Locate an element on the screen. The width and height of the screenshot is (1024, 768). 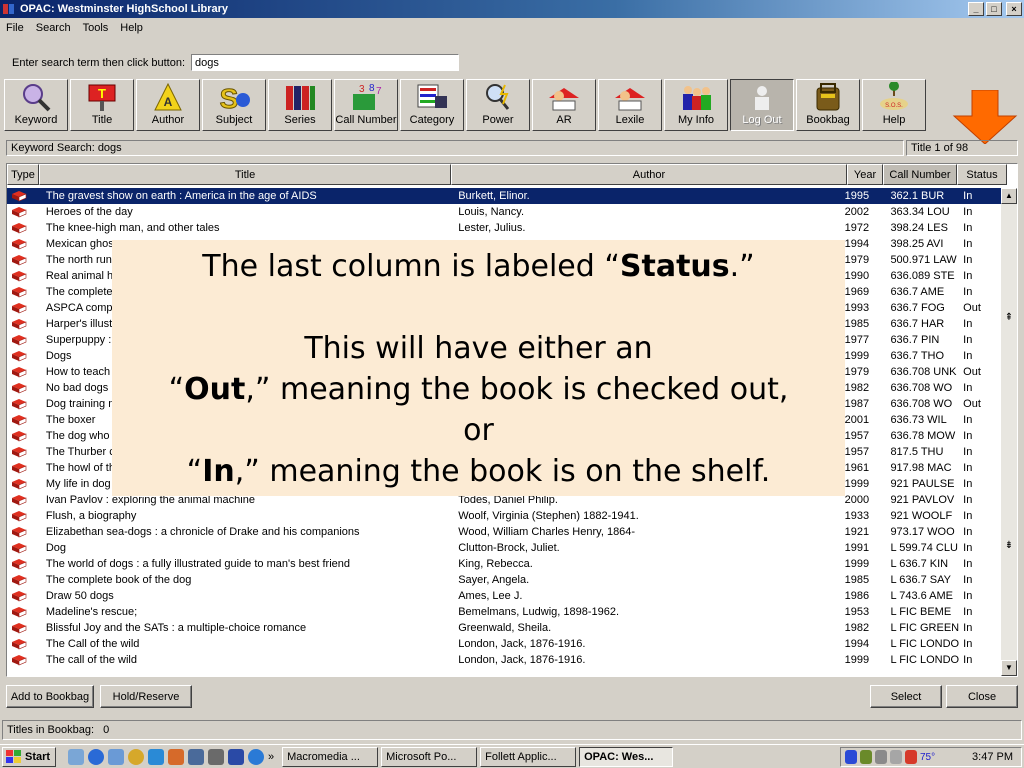
log-out-button: Log Out is located at coordinates (762, 105).